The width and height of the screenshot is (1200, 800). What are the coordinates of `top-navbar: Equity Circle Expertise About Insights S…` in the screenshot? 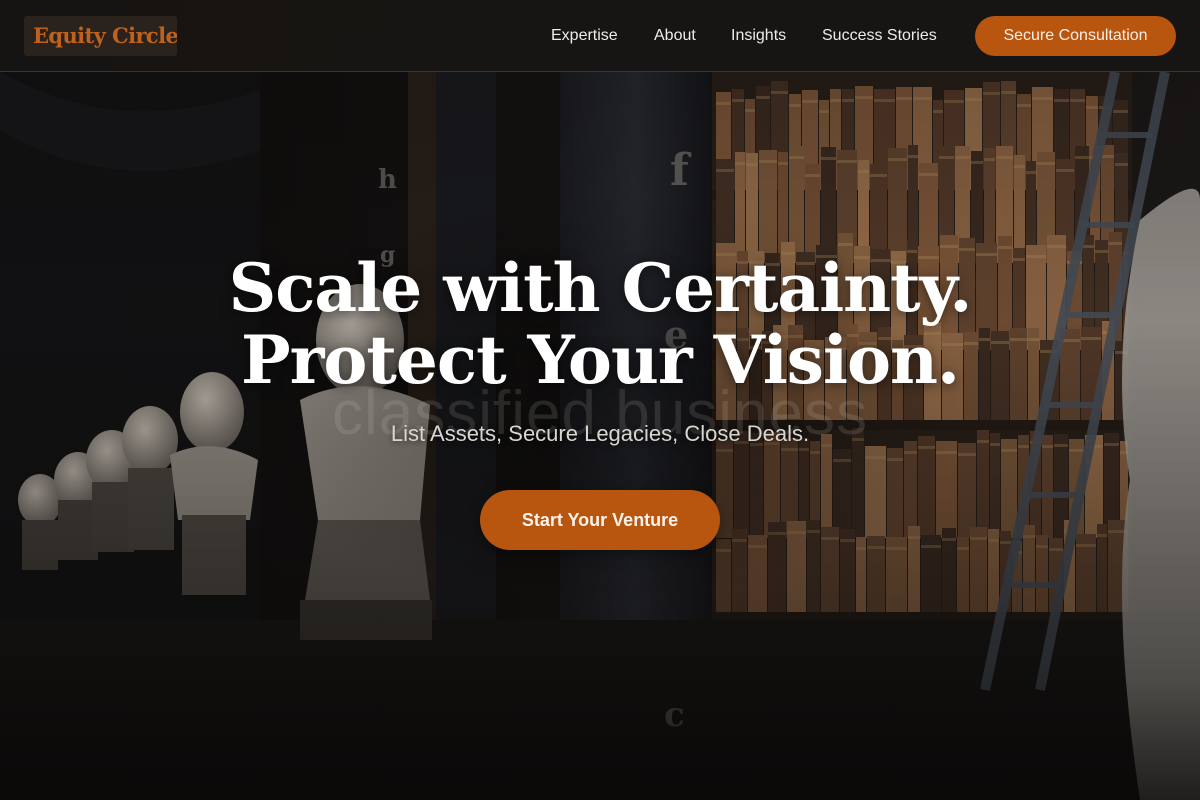 It's located at (600, 36).